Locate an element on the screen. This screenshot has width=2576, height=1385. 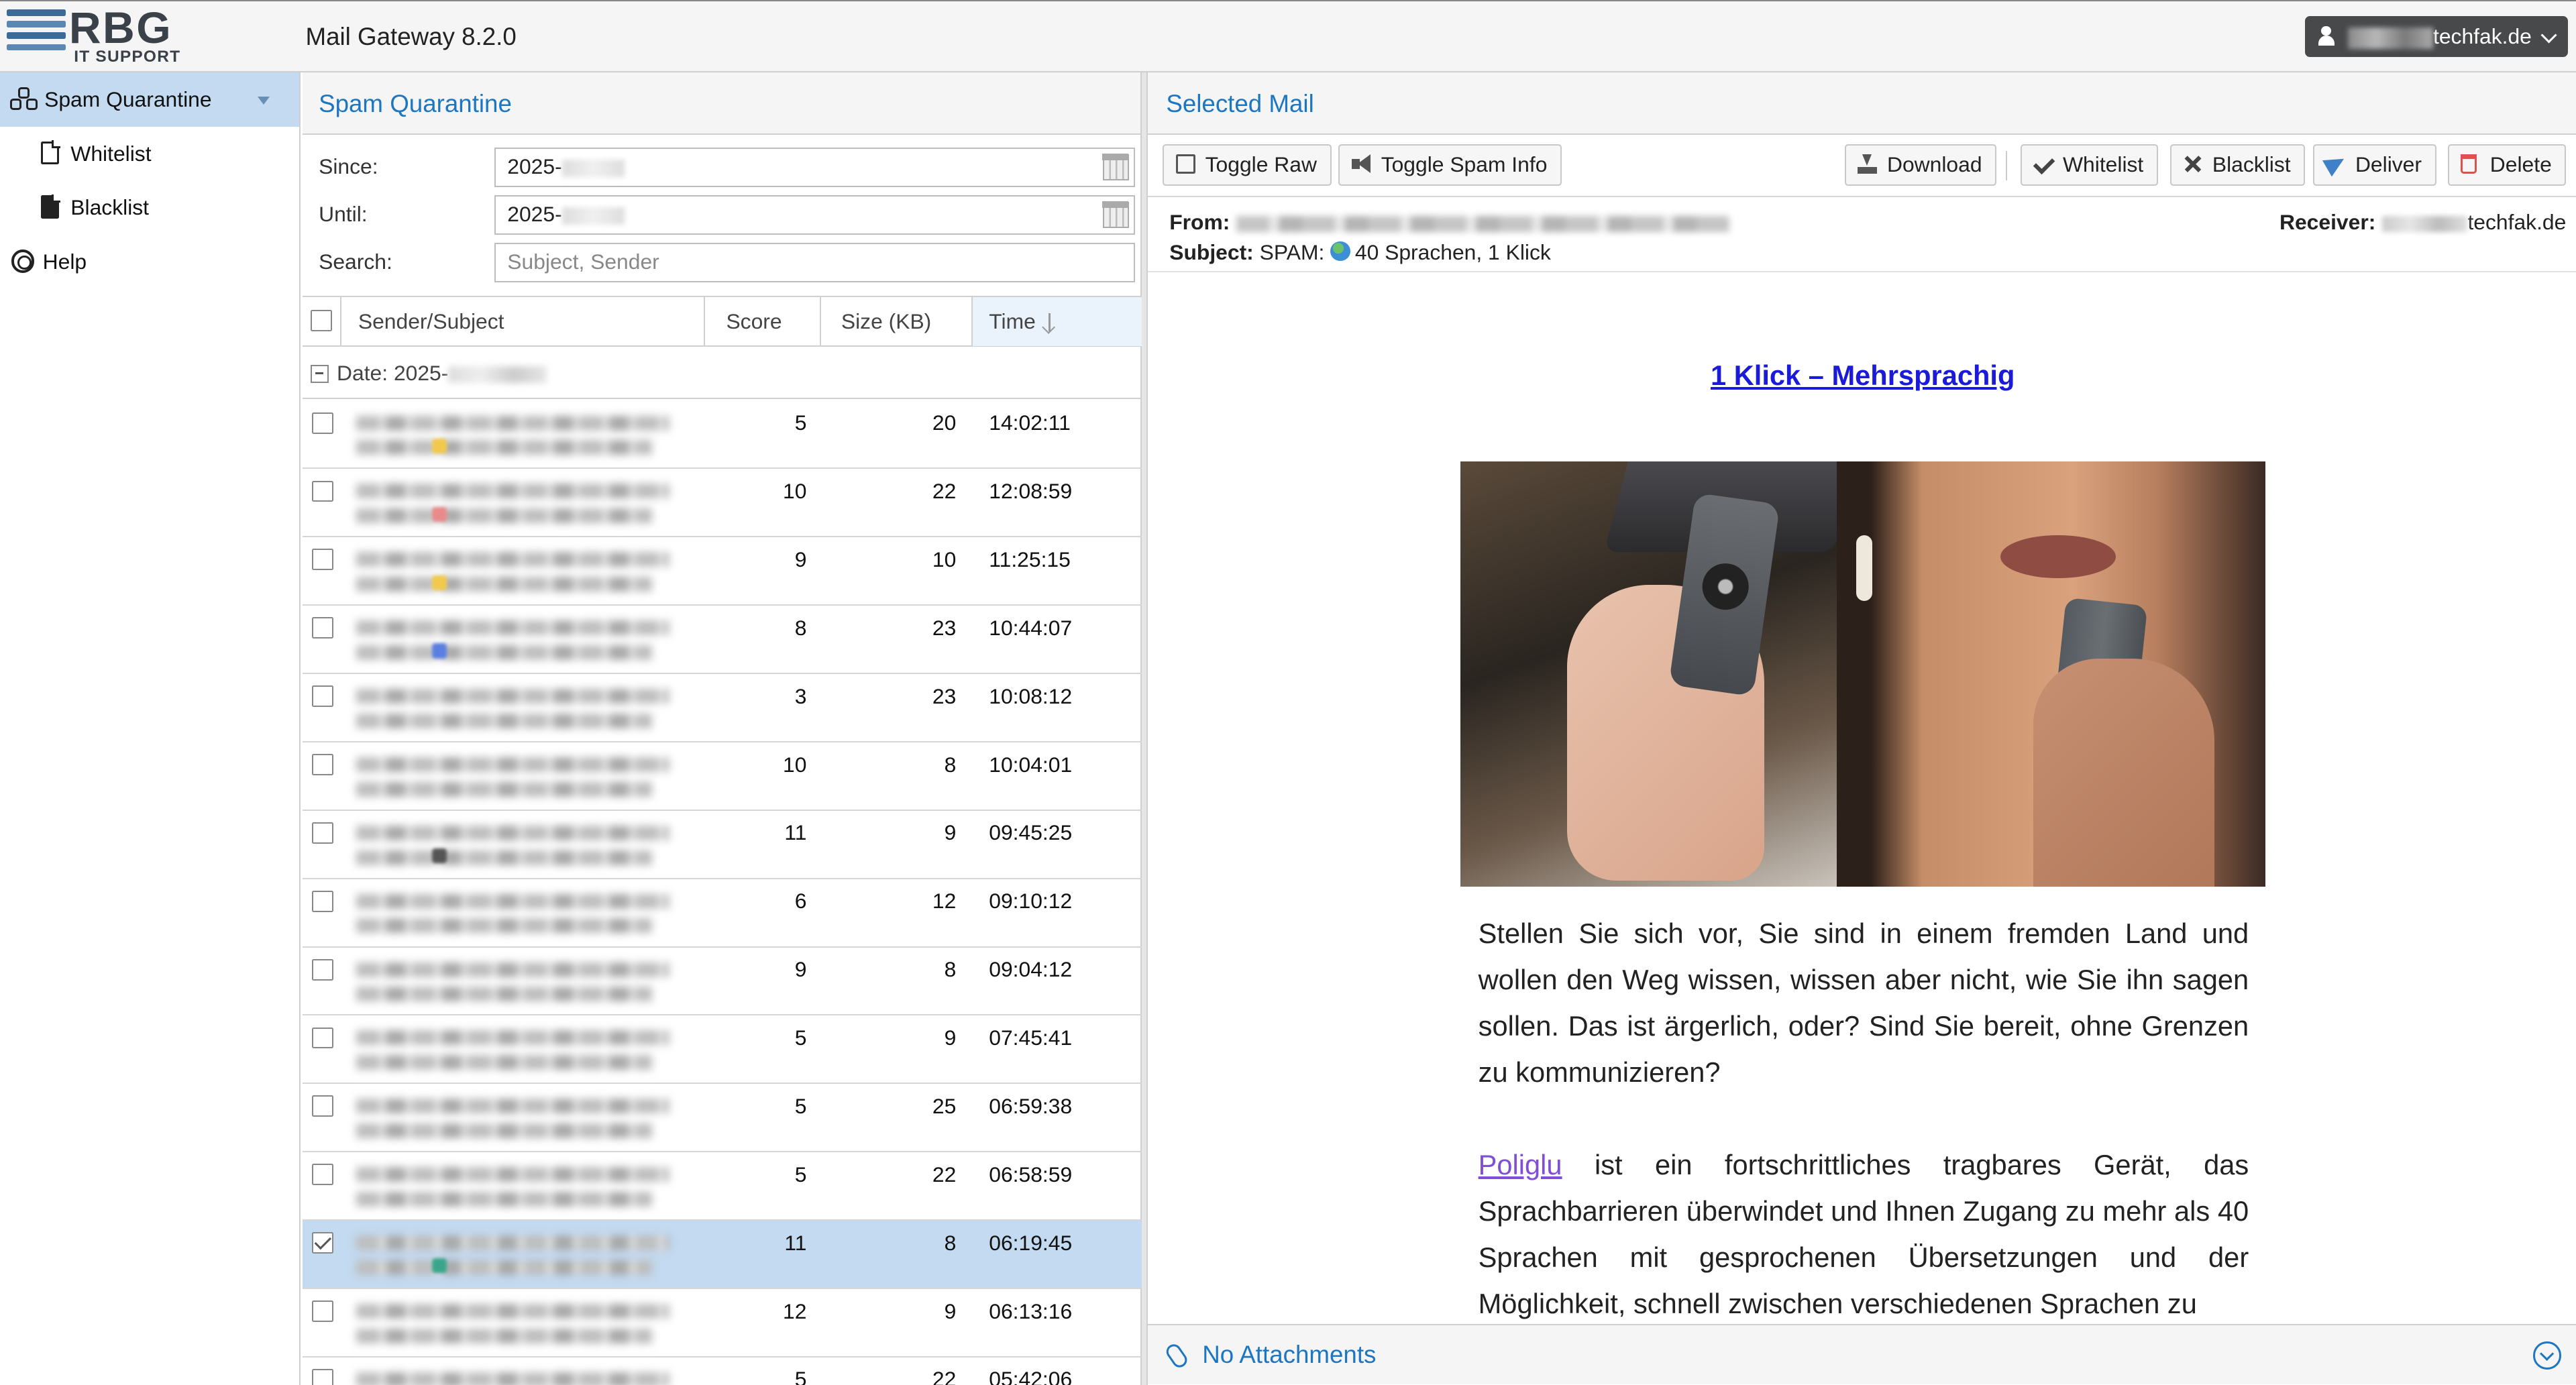
file-solid-icon is located at coordinates (51, 207).